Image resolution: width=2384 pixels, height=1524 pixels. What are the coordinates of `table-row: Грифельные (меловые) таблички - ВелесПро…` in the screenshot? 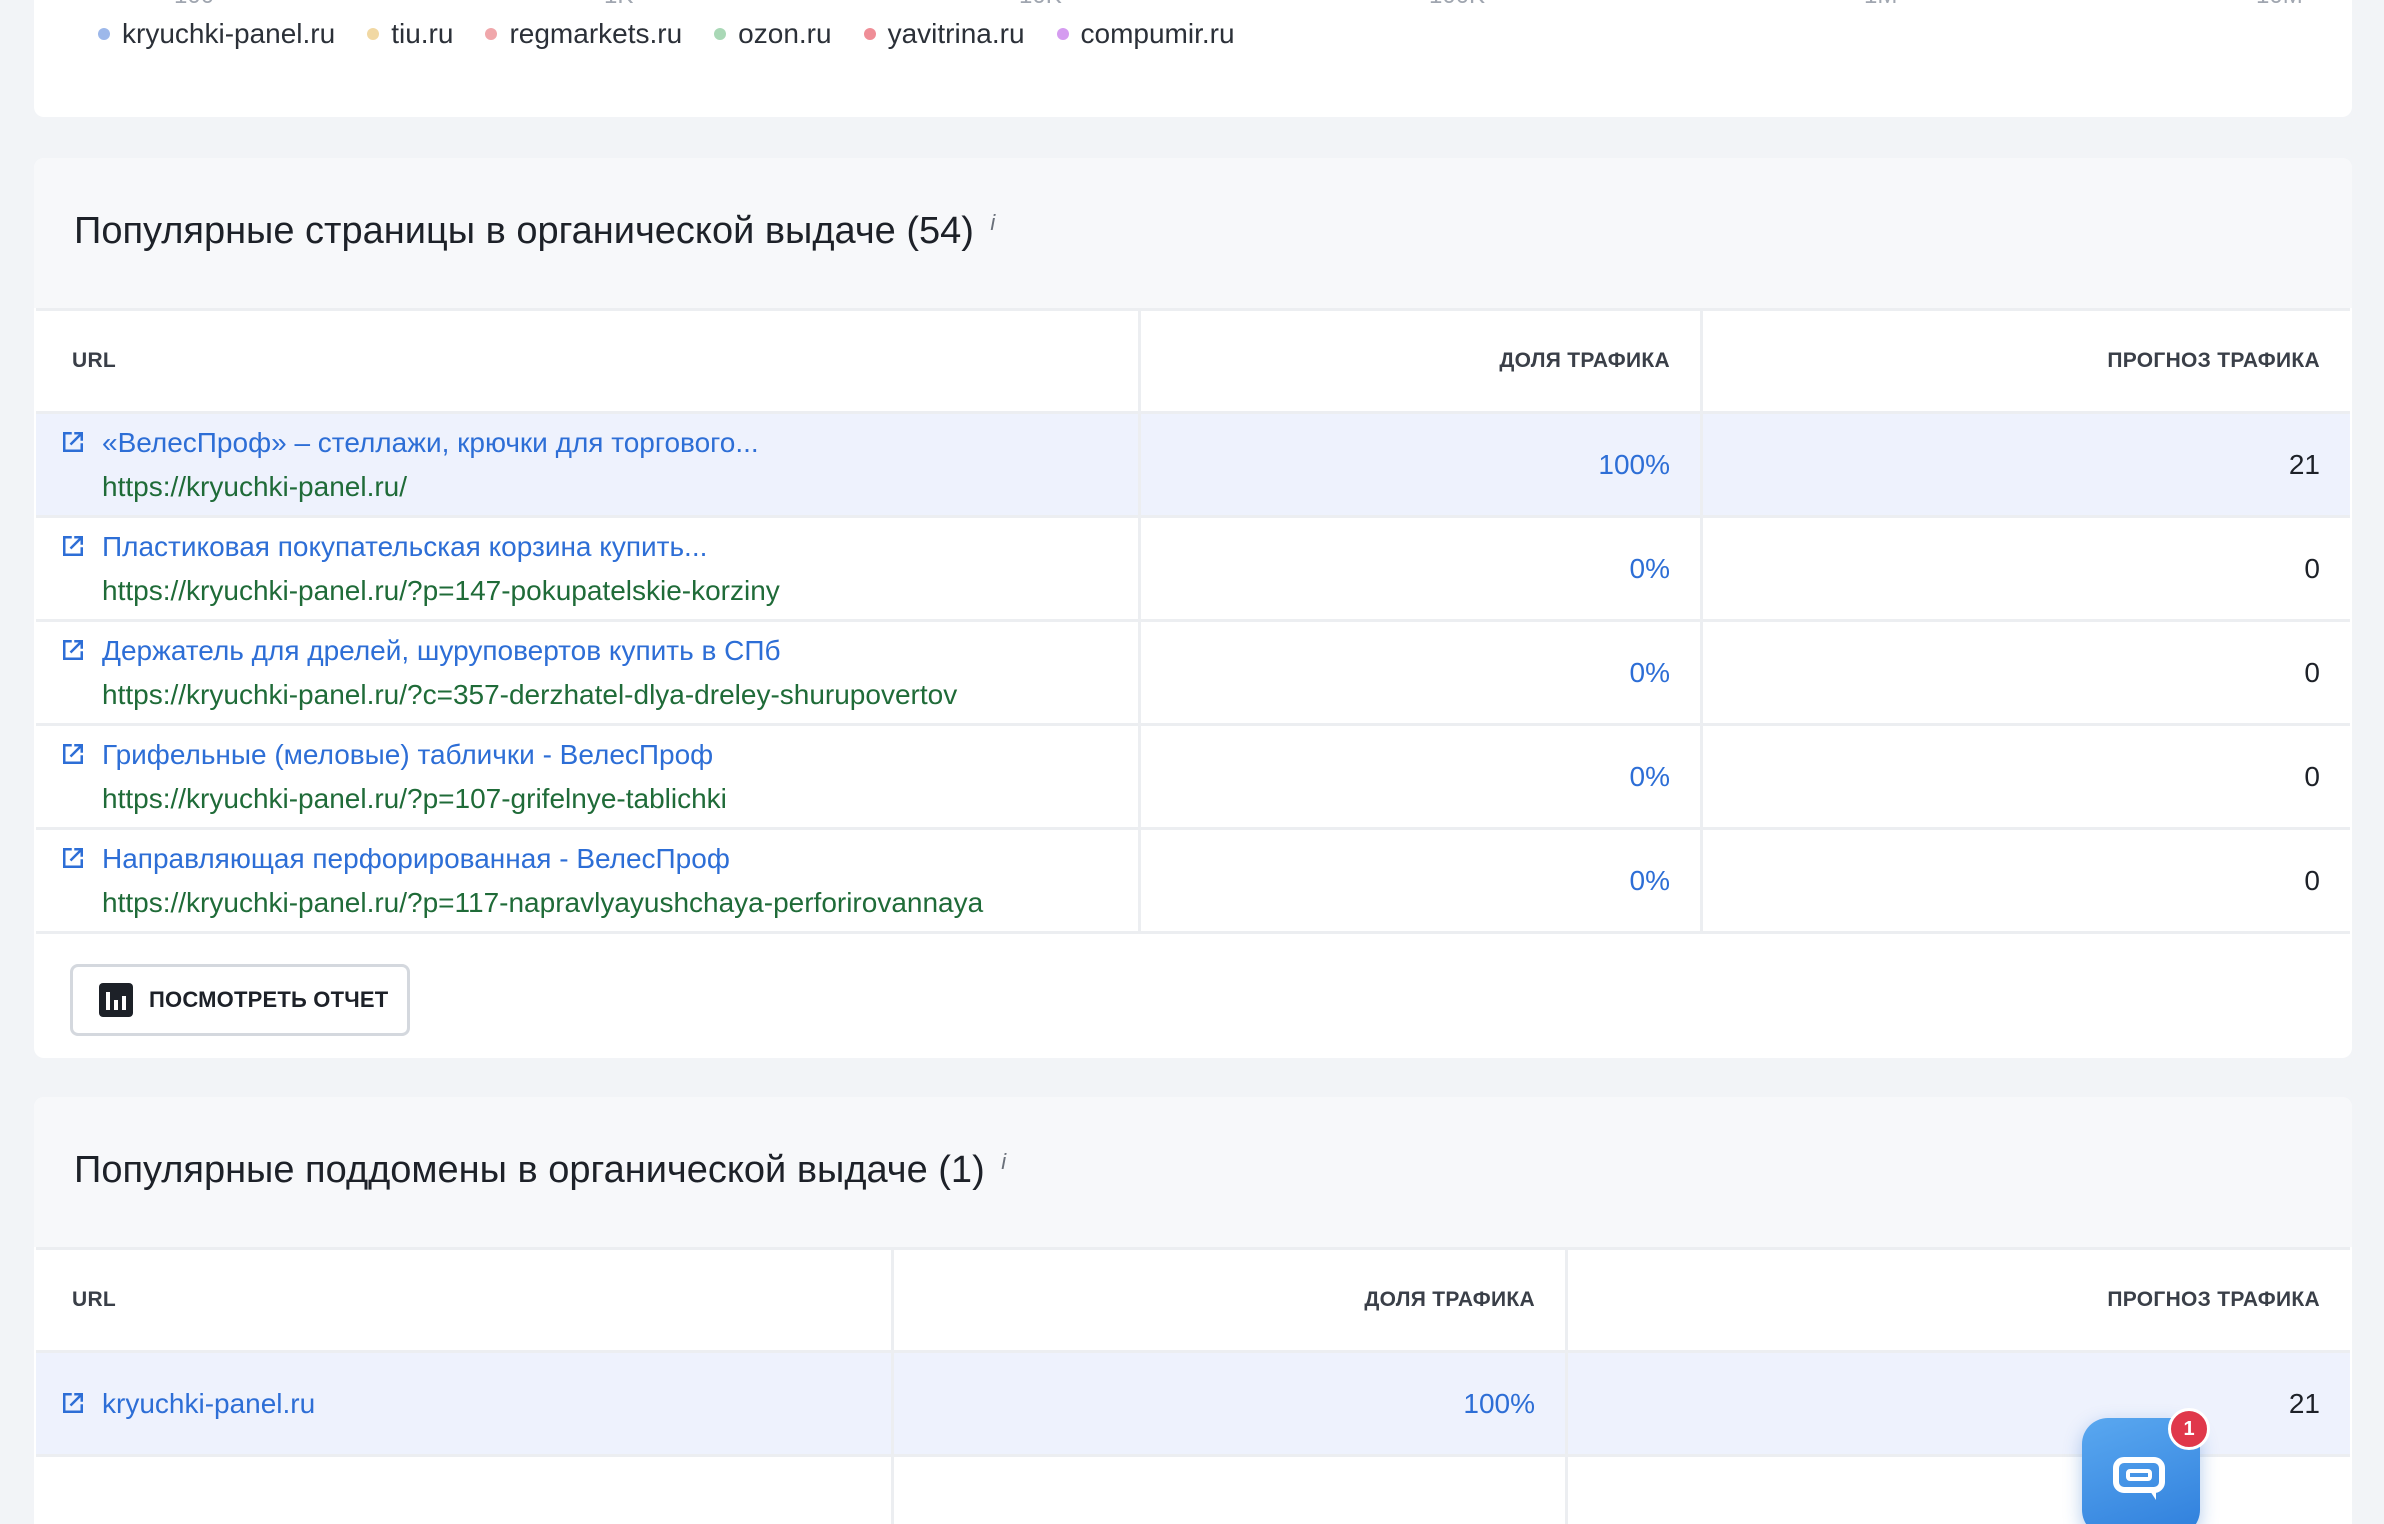 It's located at (1193, 778).